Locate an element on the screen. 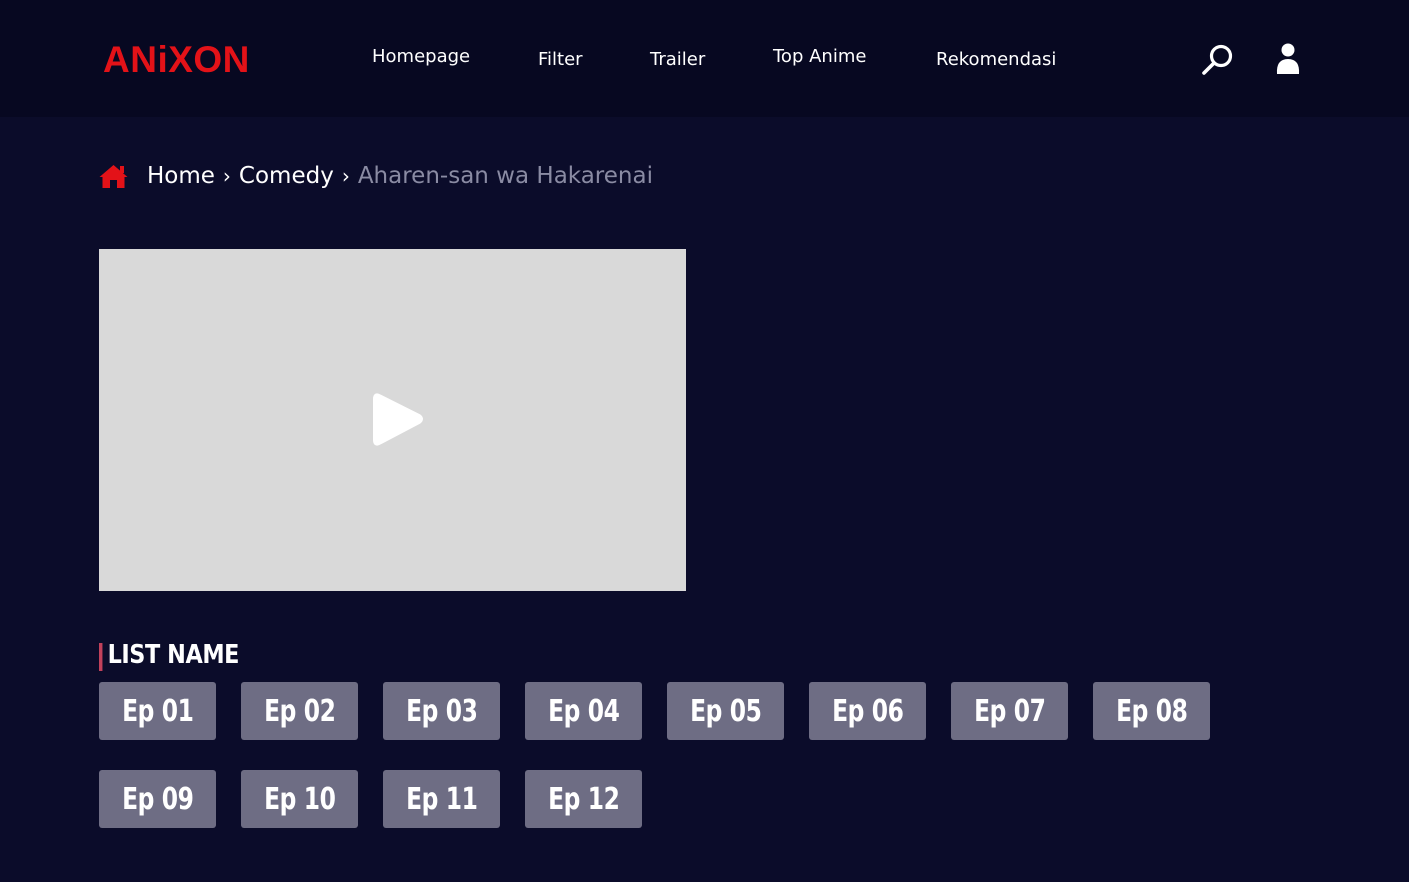 The width and height of the screenshot is (1409, 882). episode-label: Ep 10 is located at coordinates (299, 799).